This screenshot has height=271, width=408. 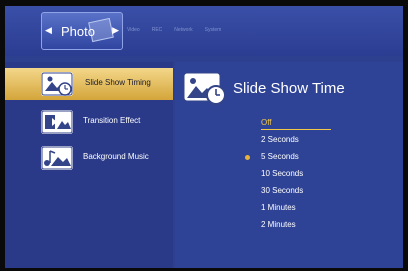 I want to click on tab-system: System, so click(x=213, y=30).